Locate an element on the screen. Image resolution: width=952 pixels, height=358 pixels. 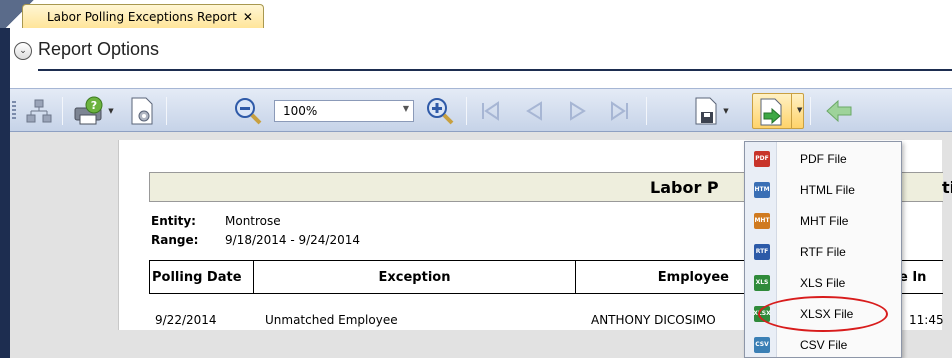
back-button is located at coordinates (840, 111).